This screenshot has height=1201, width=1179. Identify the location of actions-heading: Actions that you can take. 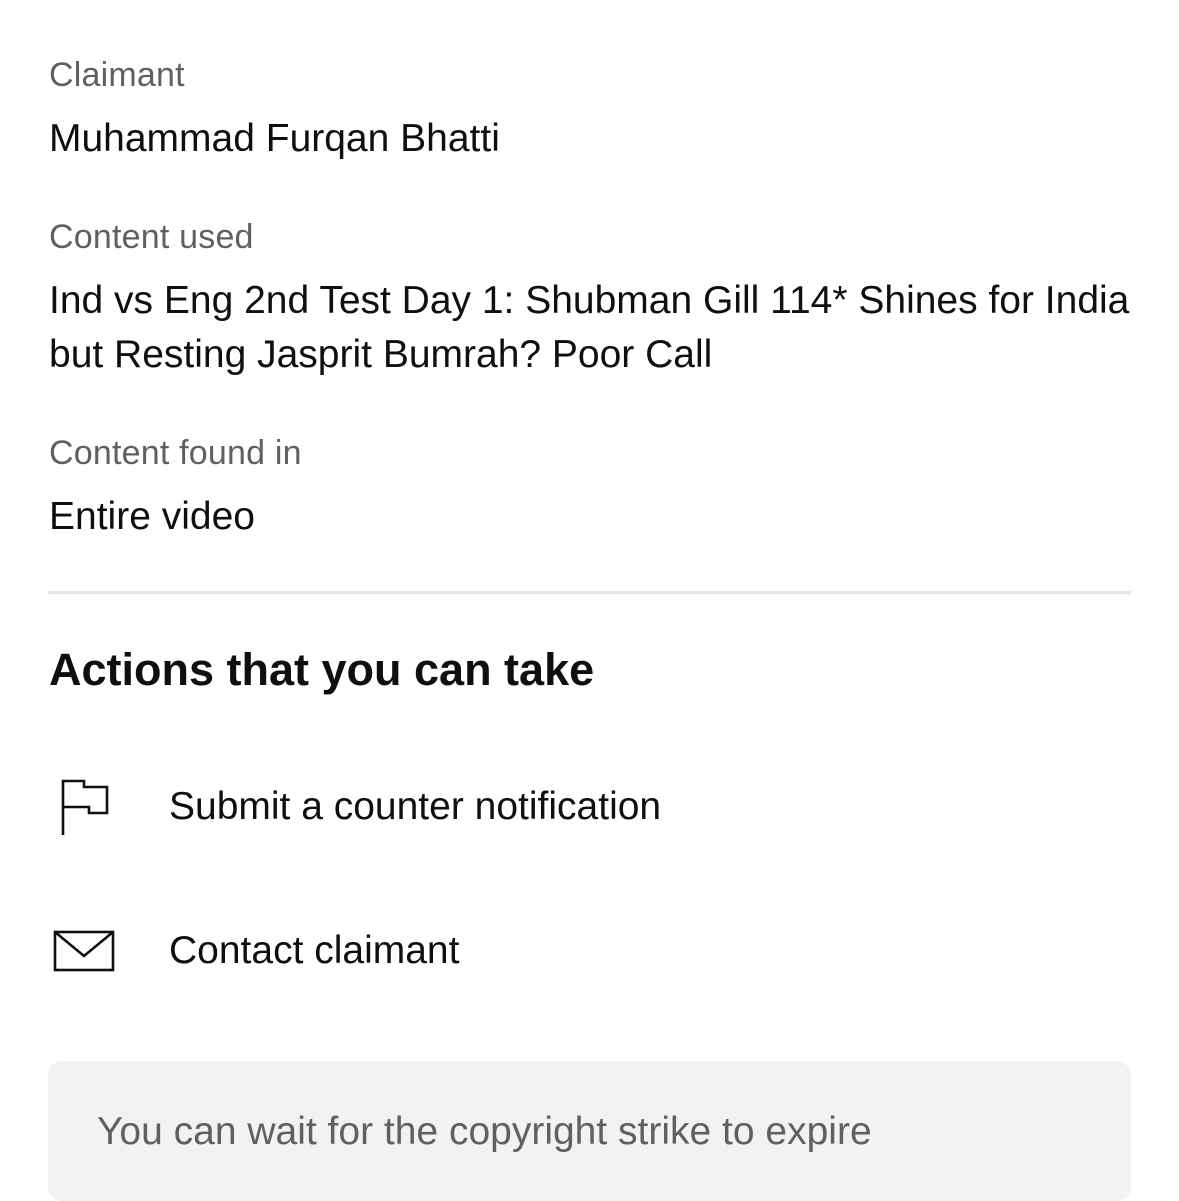
(322, 669).